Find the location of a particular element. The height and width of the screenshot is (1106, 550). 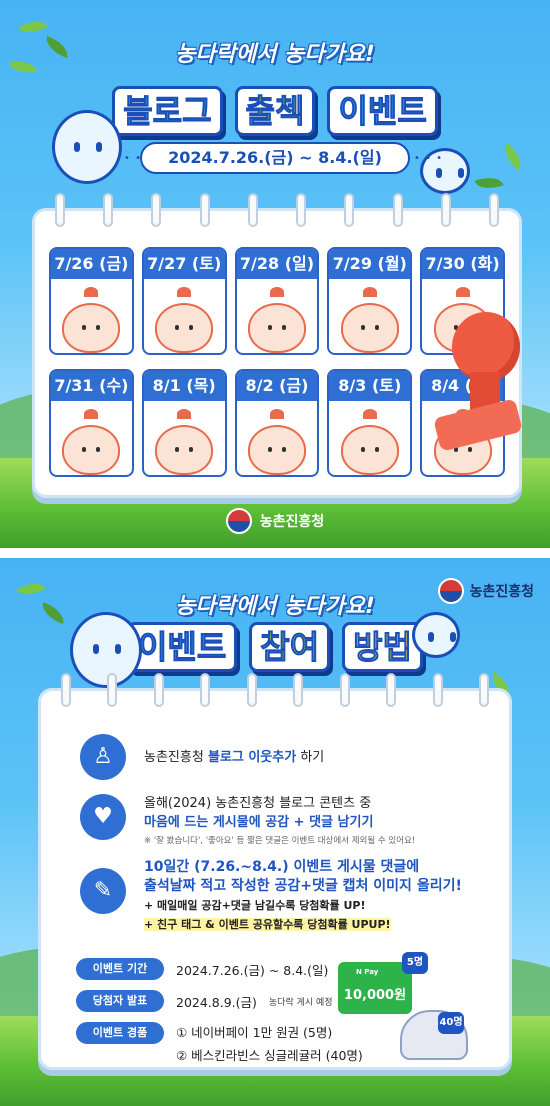

pencil-icon: ✎ is located at coordinates (103, 891).